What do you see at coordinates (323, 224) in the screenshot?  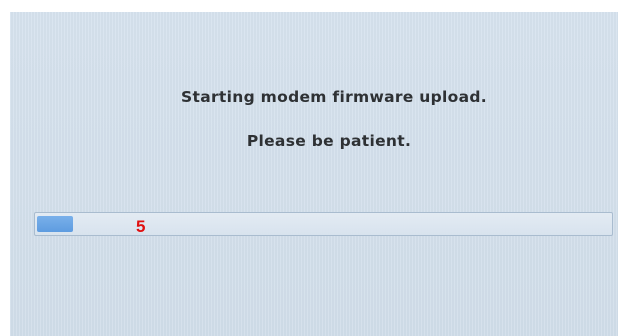 I see `upload-progress-bar` at bounding box center [323, 224].